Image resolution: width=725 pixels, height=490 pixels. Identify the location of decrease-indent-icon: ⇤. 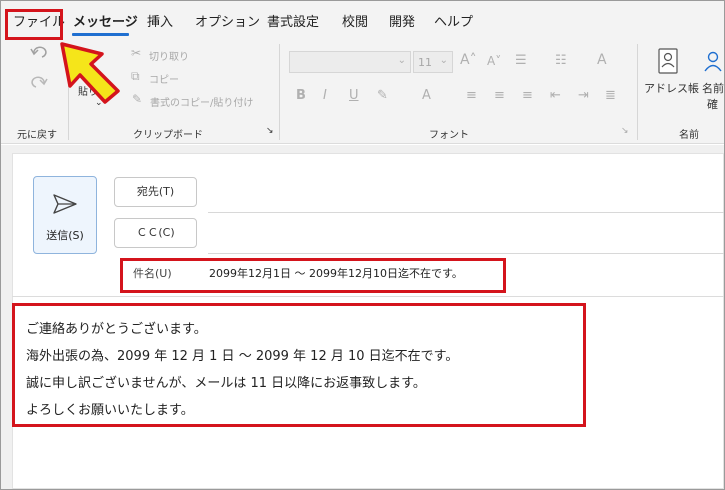
(555, 95).